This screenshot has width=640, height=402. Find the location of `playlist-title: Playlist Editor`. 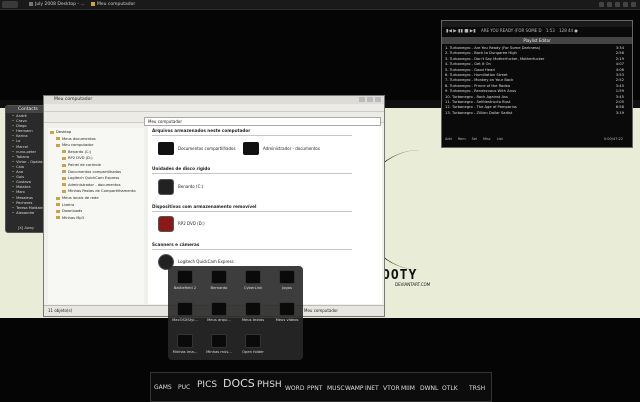

playlist-title: Playlist Editor is located at coordinates (537, 40).